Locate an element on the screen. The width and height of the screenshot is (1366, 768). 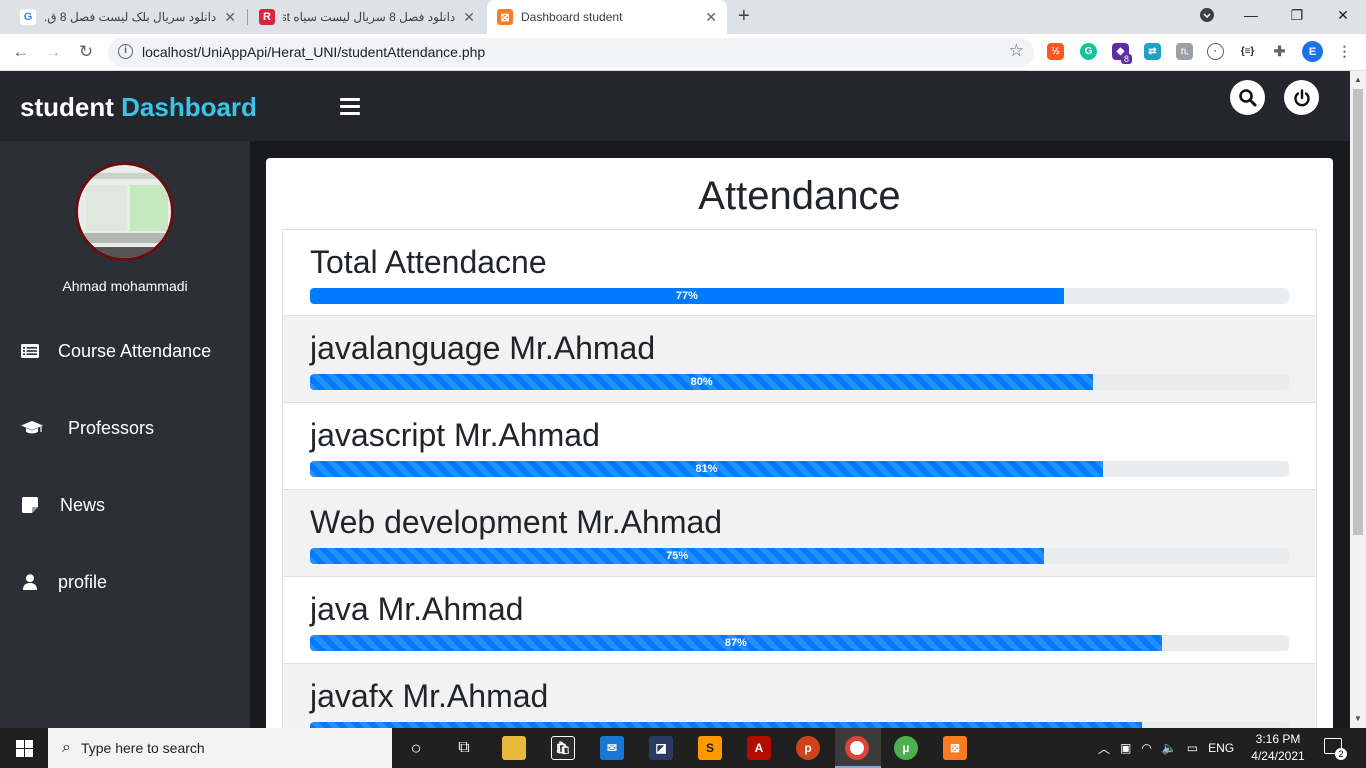
attendance-row: java Mr.Ahmad 87% is located at coordinates (799, 620).